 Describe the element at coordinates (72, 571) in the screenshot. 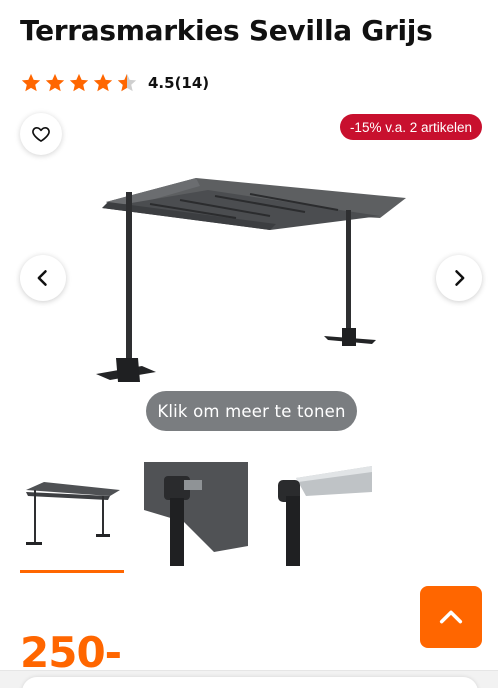

I see `thumbnail-active-indicator` at that location.